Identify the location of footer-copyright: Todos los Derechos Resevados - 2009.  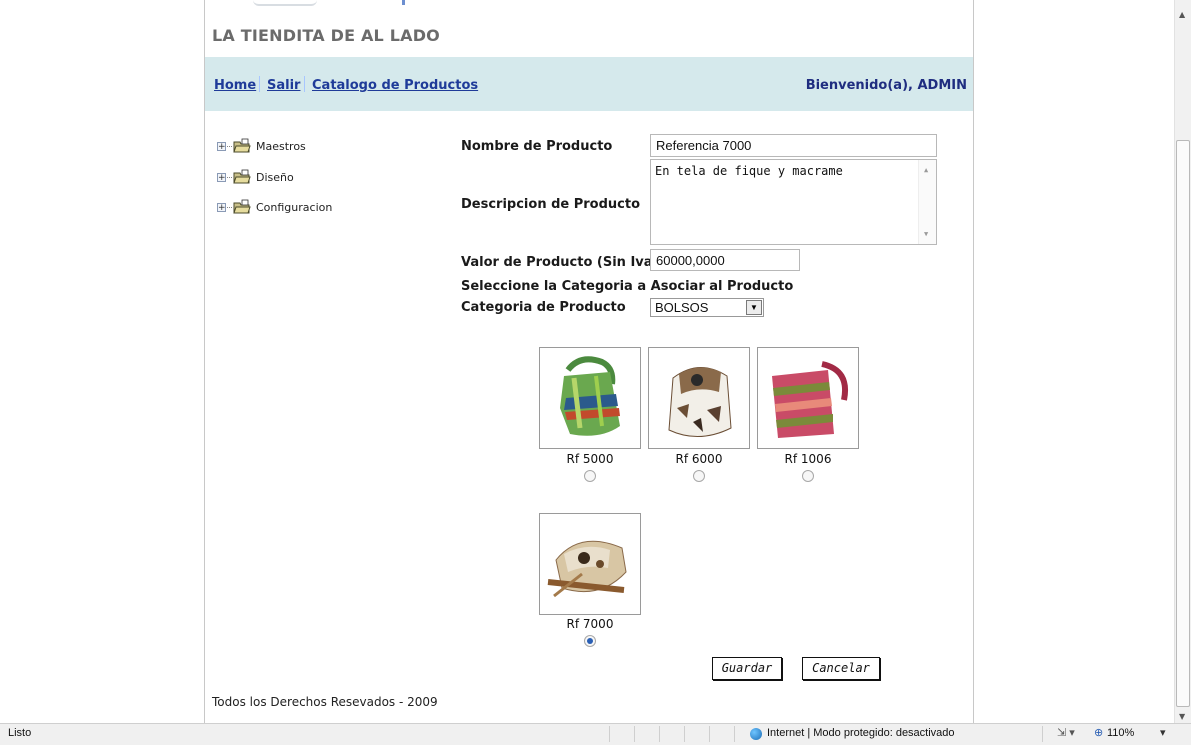
(325, 702).